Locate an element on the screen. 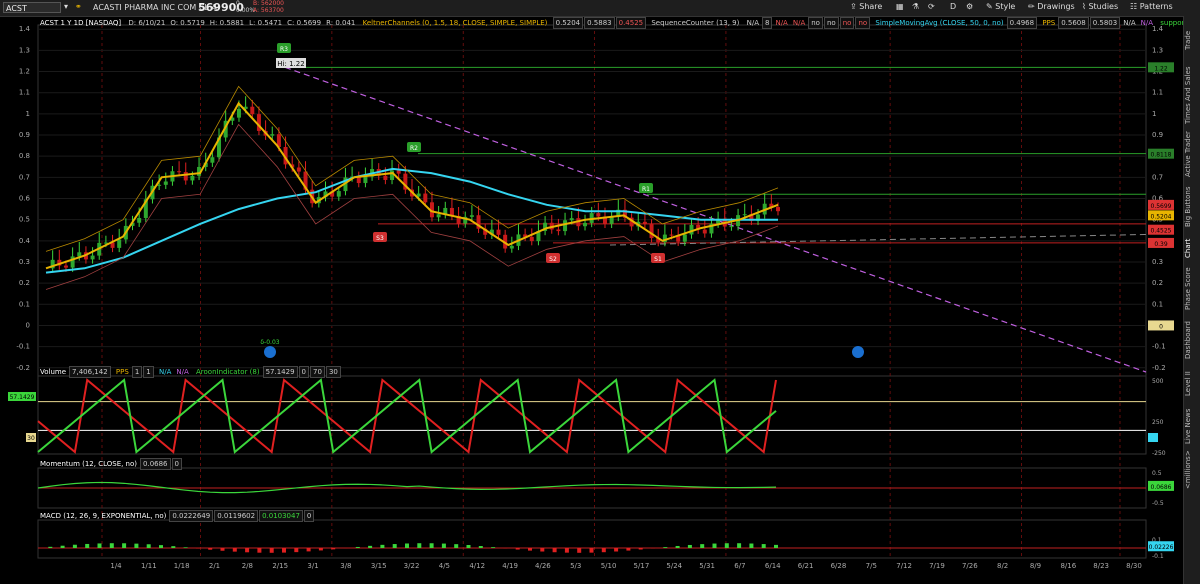  vol-tick: 500 is located at coordinates (1158, 381).